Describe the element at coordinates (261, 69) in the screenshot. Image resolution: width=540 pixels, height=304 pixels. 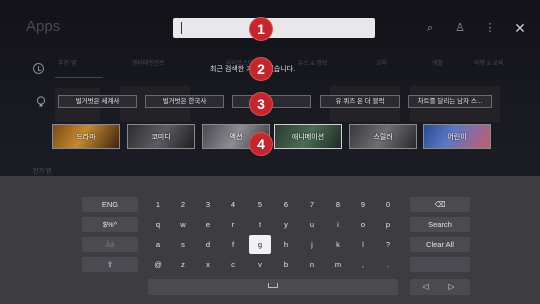
I see `callout-2: 2` at that location.